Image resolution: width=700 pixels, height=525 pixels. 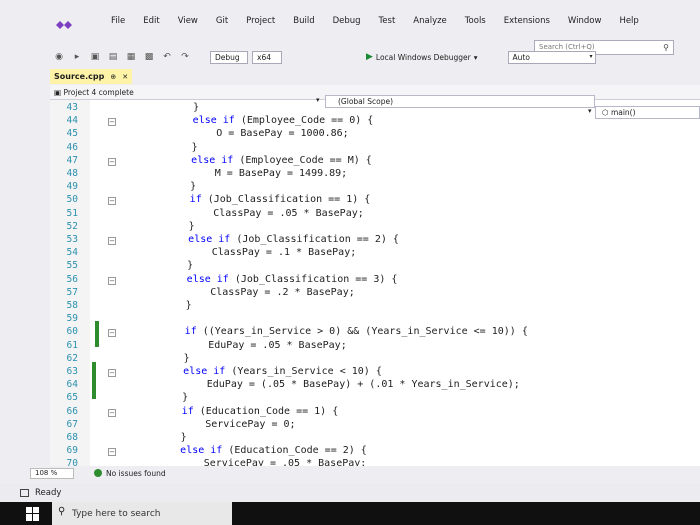 What do you see at coordinates (293, 239) in the screenshot?
I see `code-text: else if (Job_Classification == 2) {` at bounding box center [293, 239].